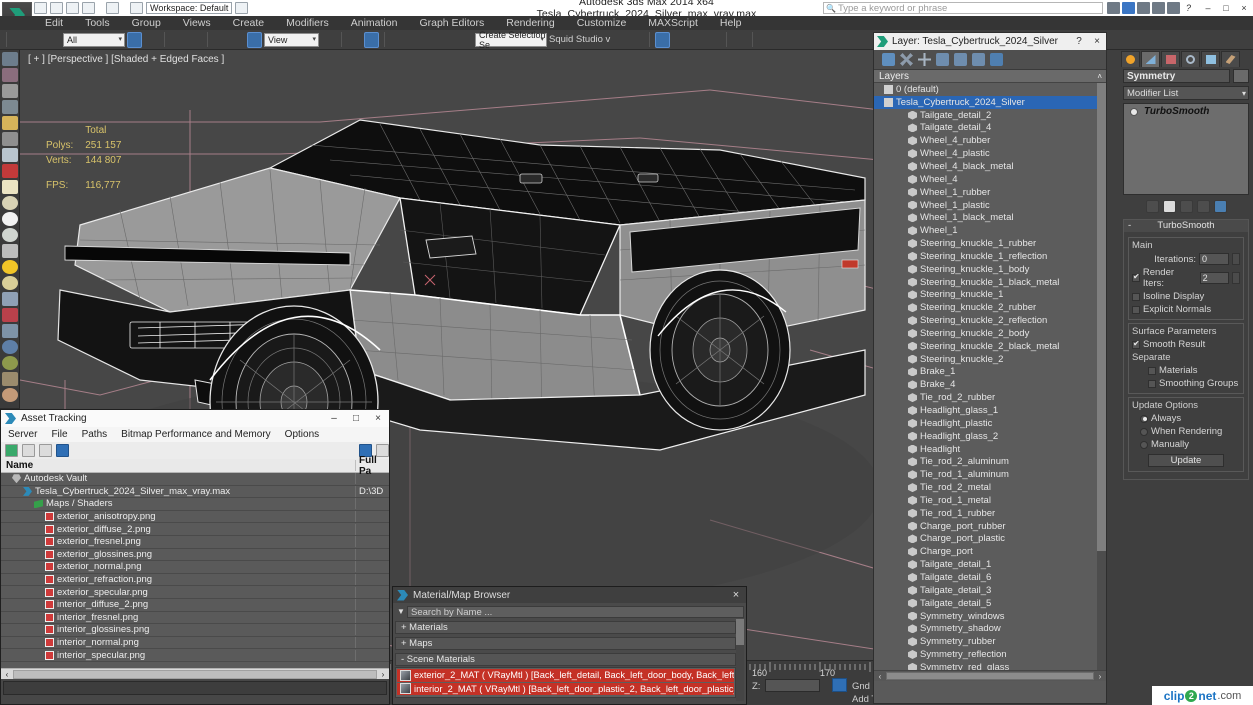 The width and height of the screenshot is (1253, 705). What do you see at coordinates (9, 347) in the screenshot?
I see `vray-sphere-fade-icon` at bounding box center [9, 347].